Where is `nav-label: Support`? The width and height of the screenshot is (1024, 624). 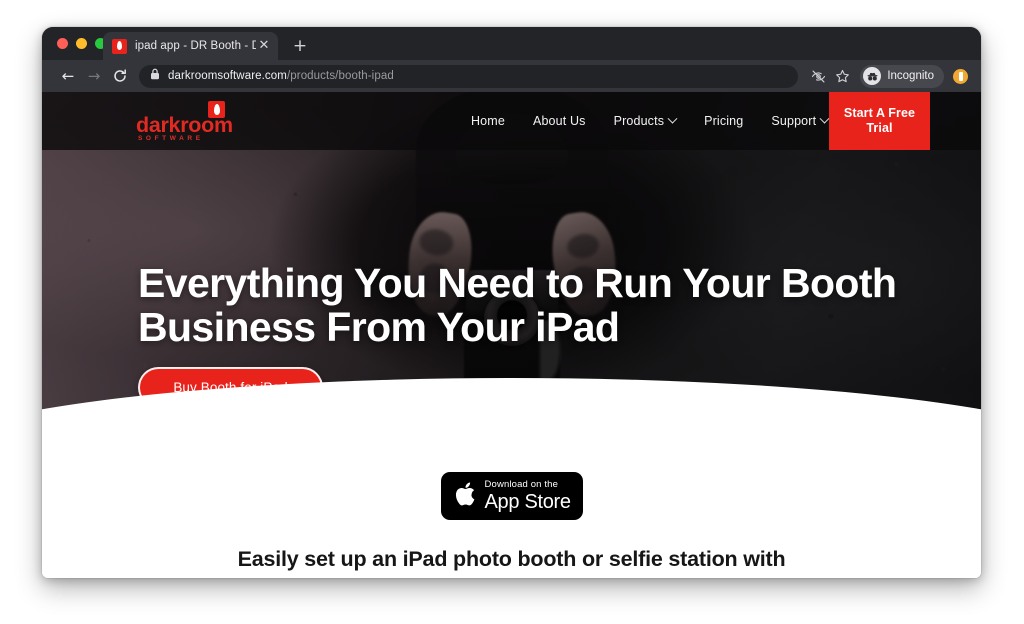
nav-label: Support is located at coordinates (794, 121).